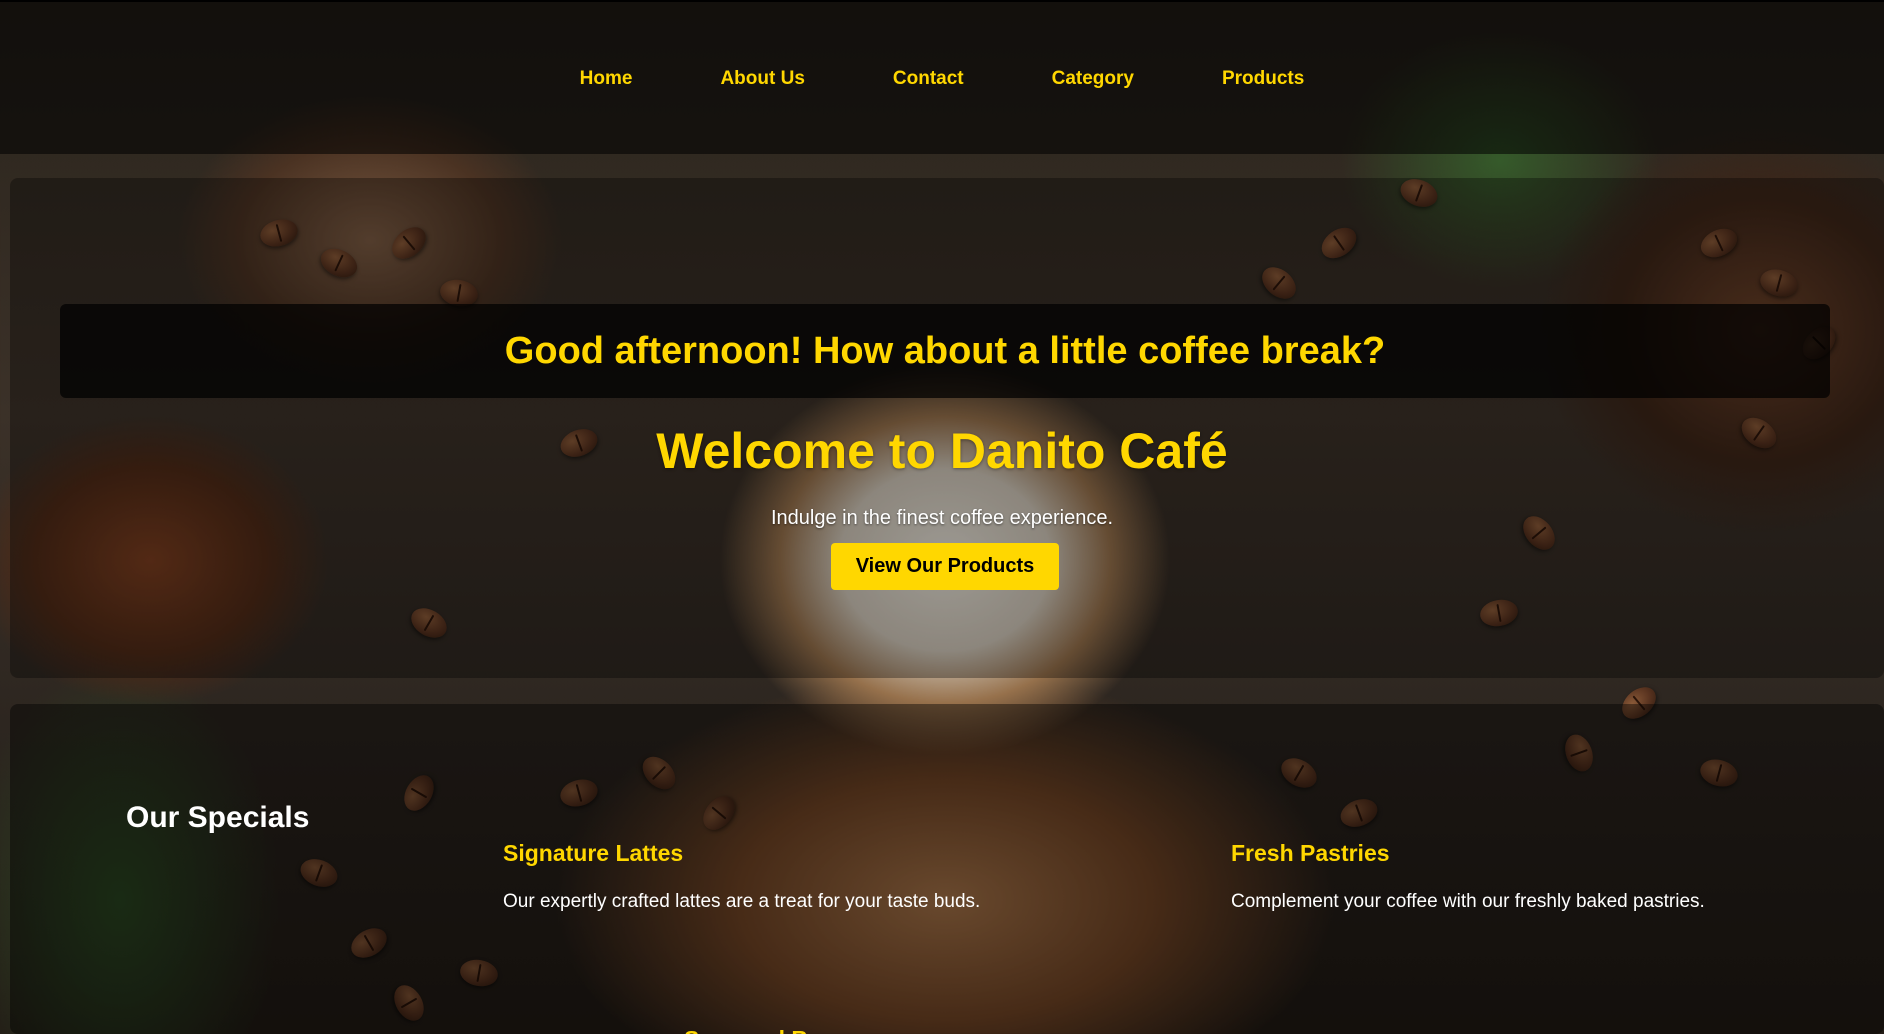  What do you see at coordinates (942, 451) in the screenshot?
I see `hero-title: Welcome to Danito Café` at bounding box center [942, 451].